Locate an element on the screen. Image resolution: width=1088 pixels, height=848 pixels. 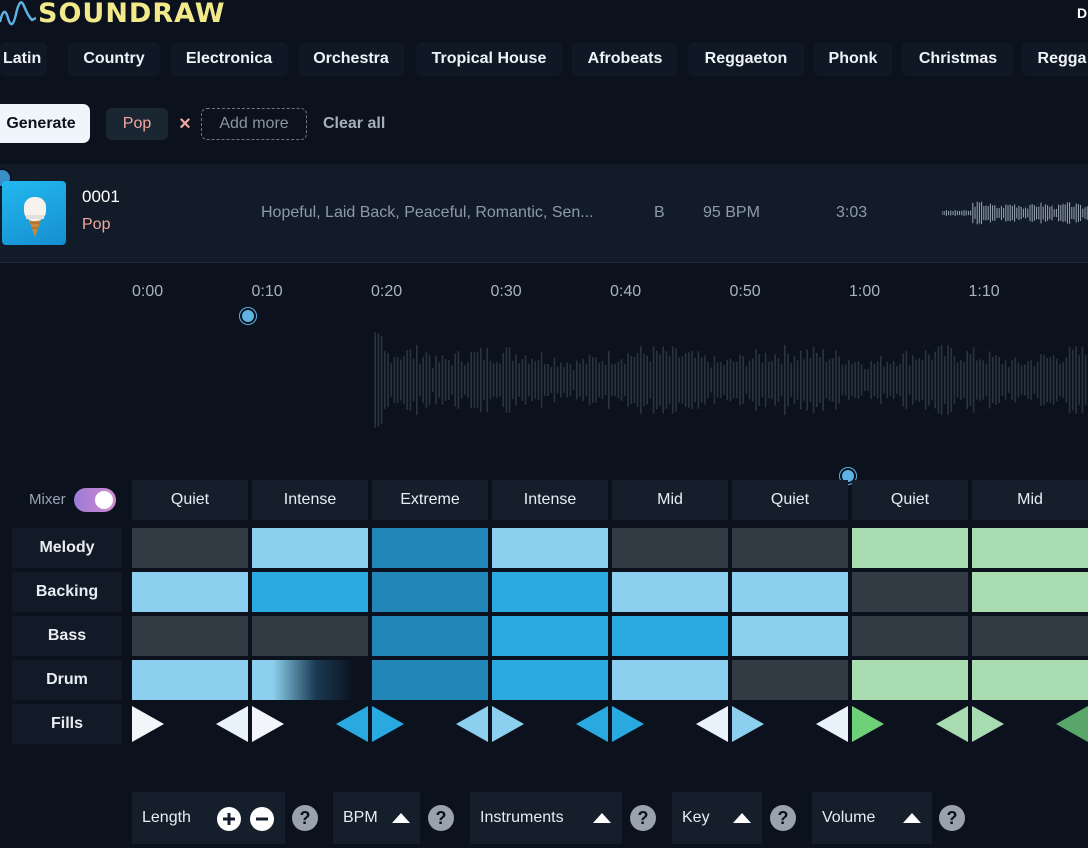
timeline-tick: 0:00 is located at coordinates (148, 291).